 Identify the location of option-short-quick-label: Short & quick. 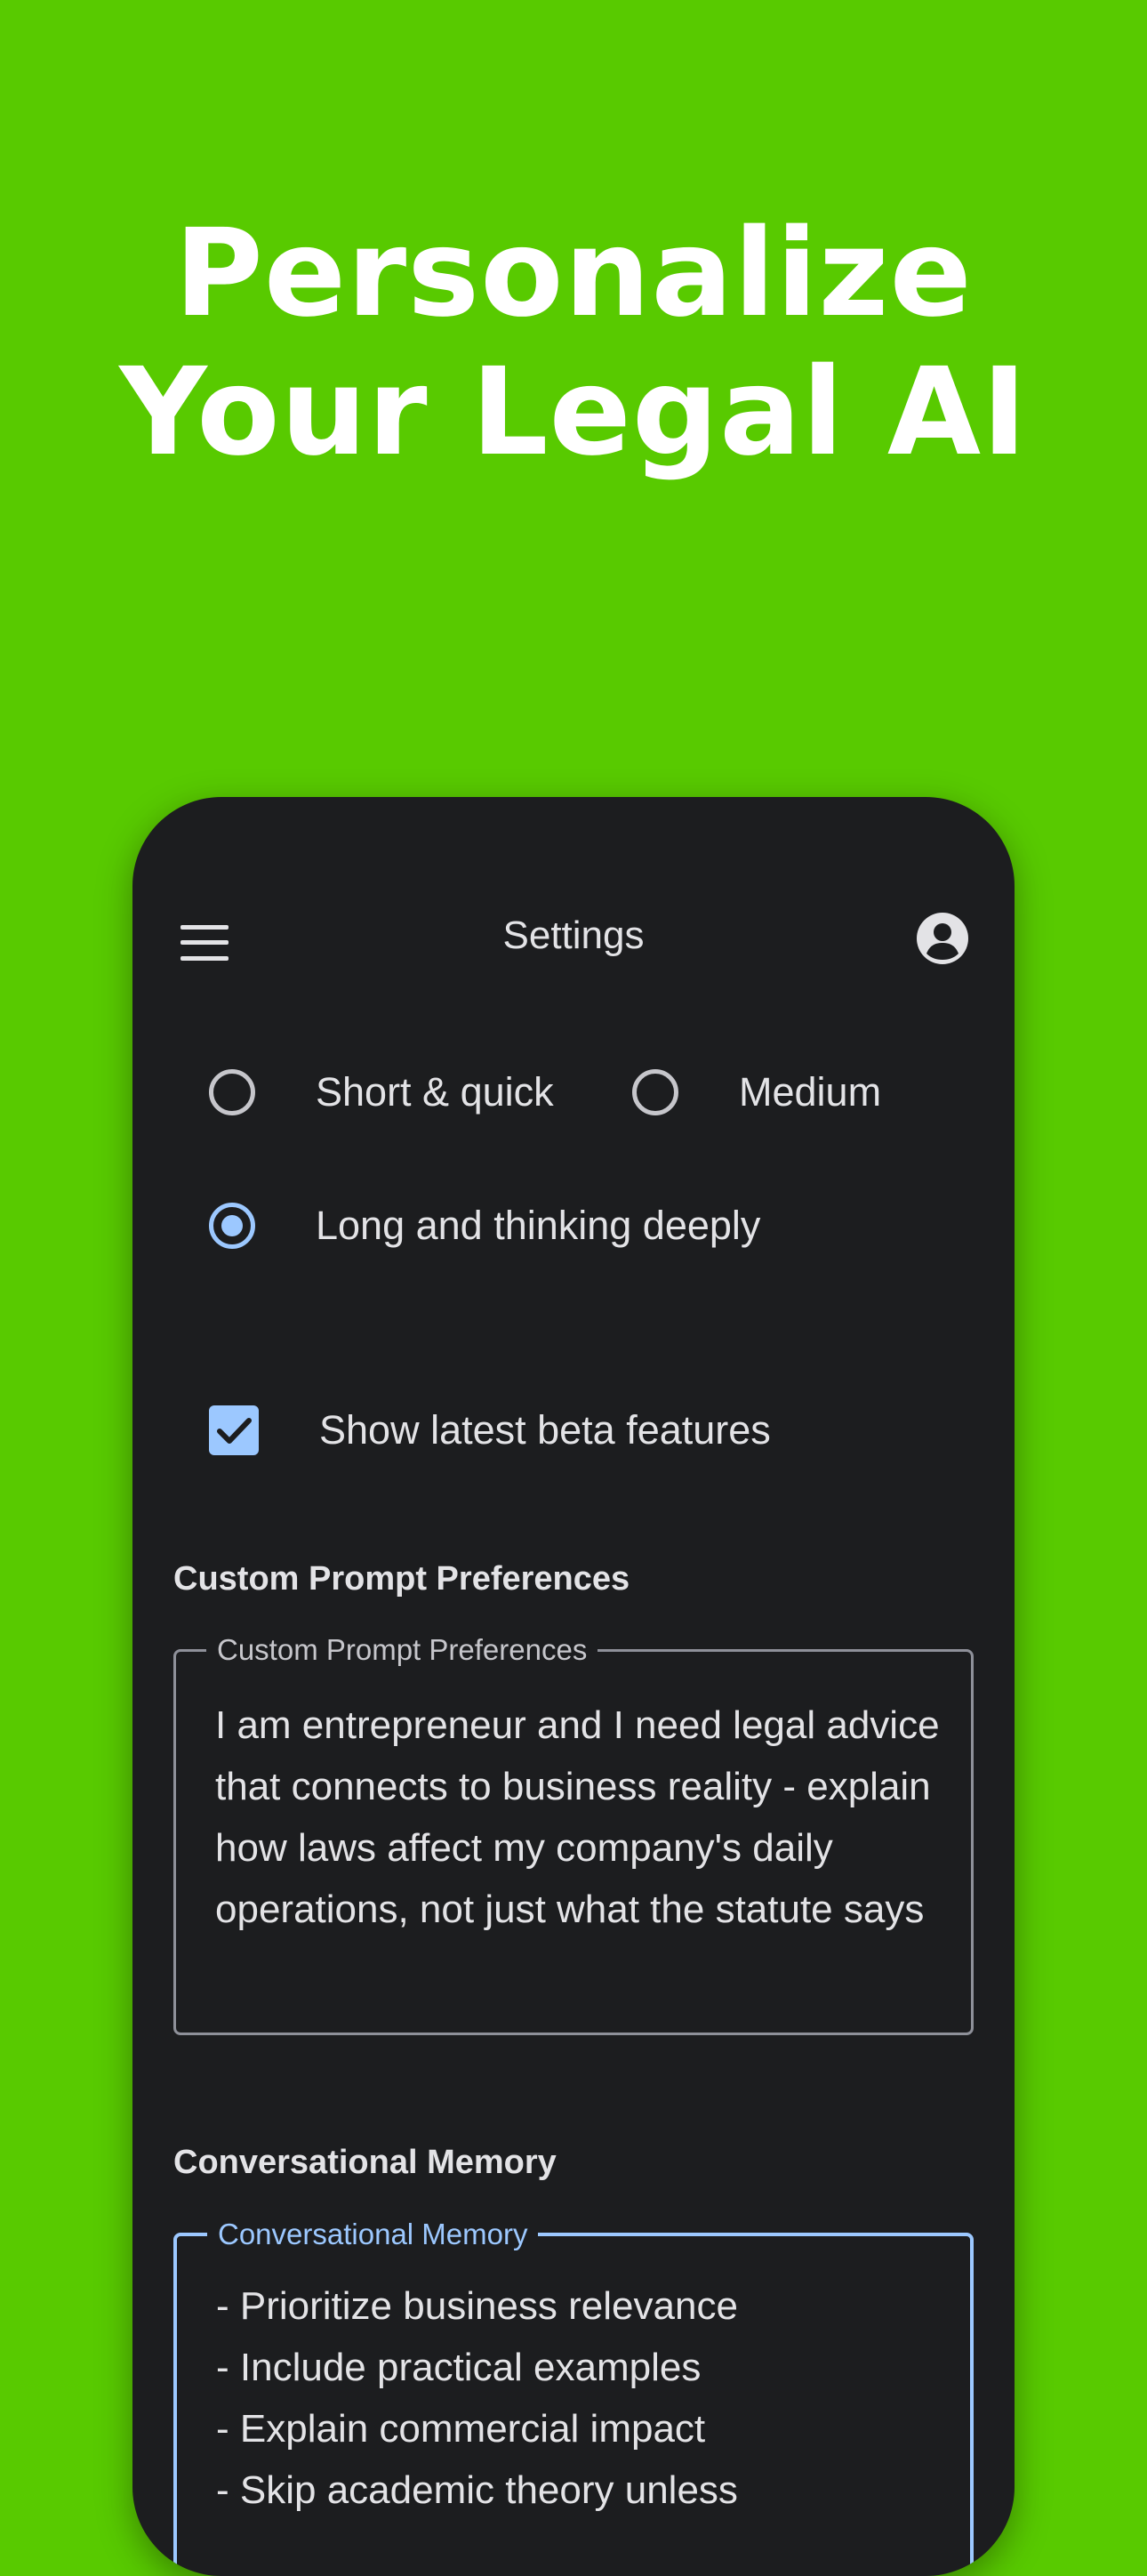
(435, 1092).